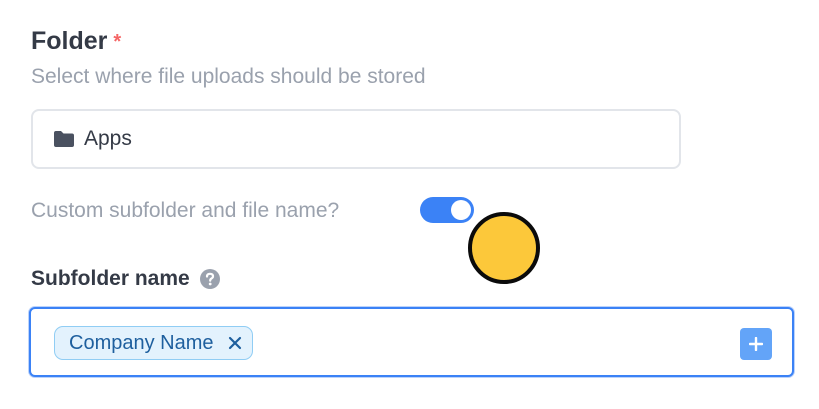 The image size is (819, 409). Describe the element at coordinates (447, 210) in the screenshot. I see `custom-subfolder-toggle` at that location.